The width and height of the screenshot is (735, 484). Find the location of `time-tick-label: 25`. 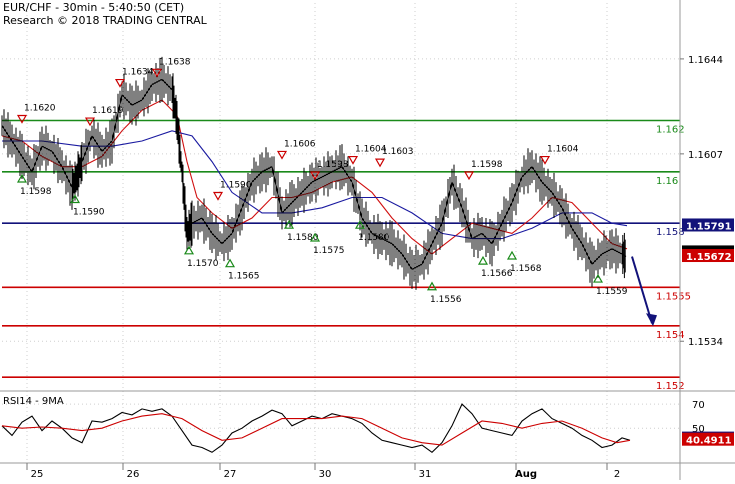

time-tick-label: 25 is located at coordinates (37, 474).